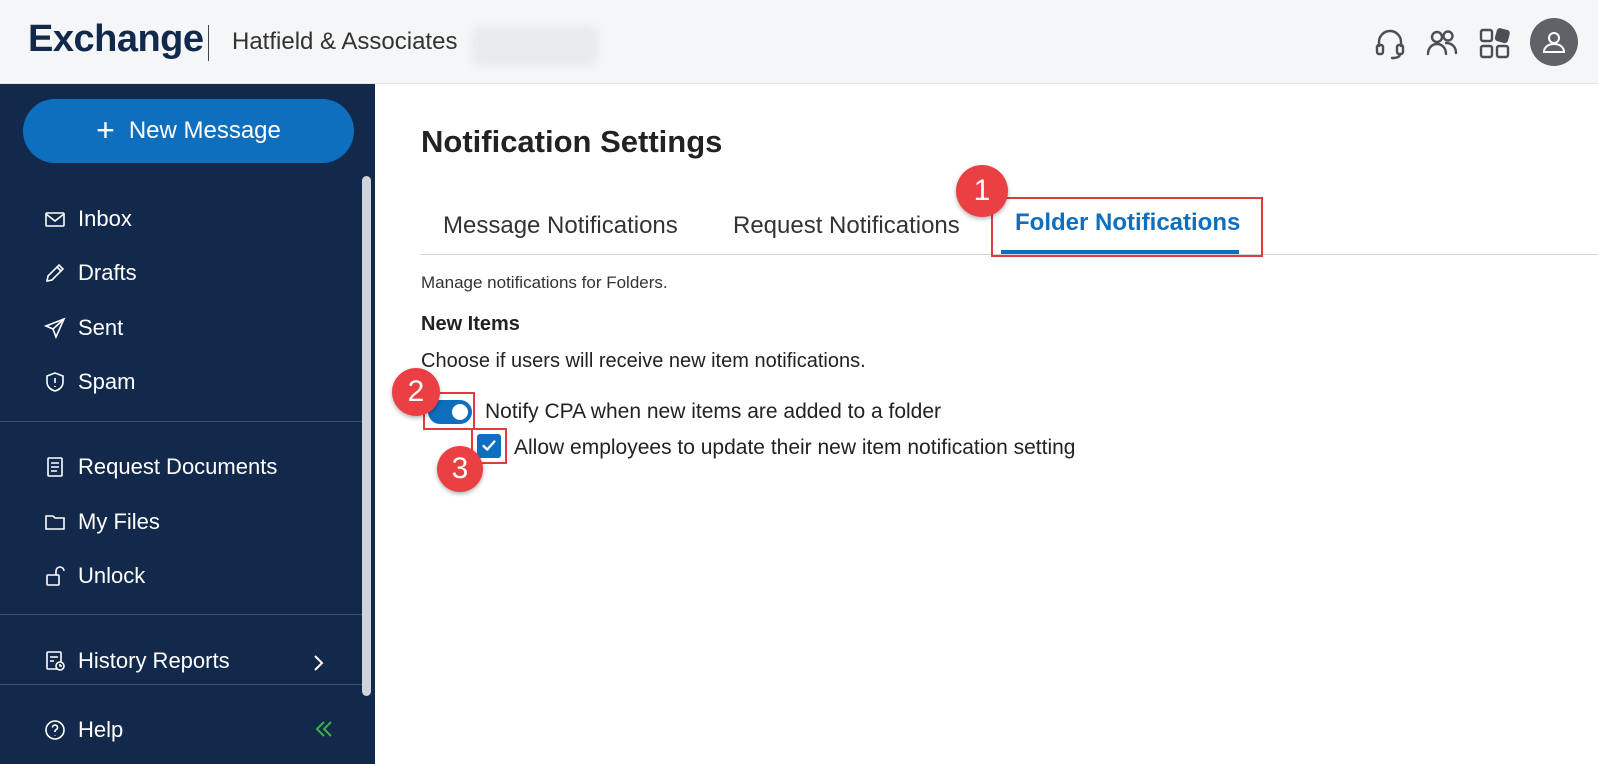  Describe the element at coordinates (846, 226) in the screenshot. I see `tab-request-notifications: Request Notifications` at that location.